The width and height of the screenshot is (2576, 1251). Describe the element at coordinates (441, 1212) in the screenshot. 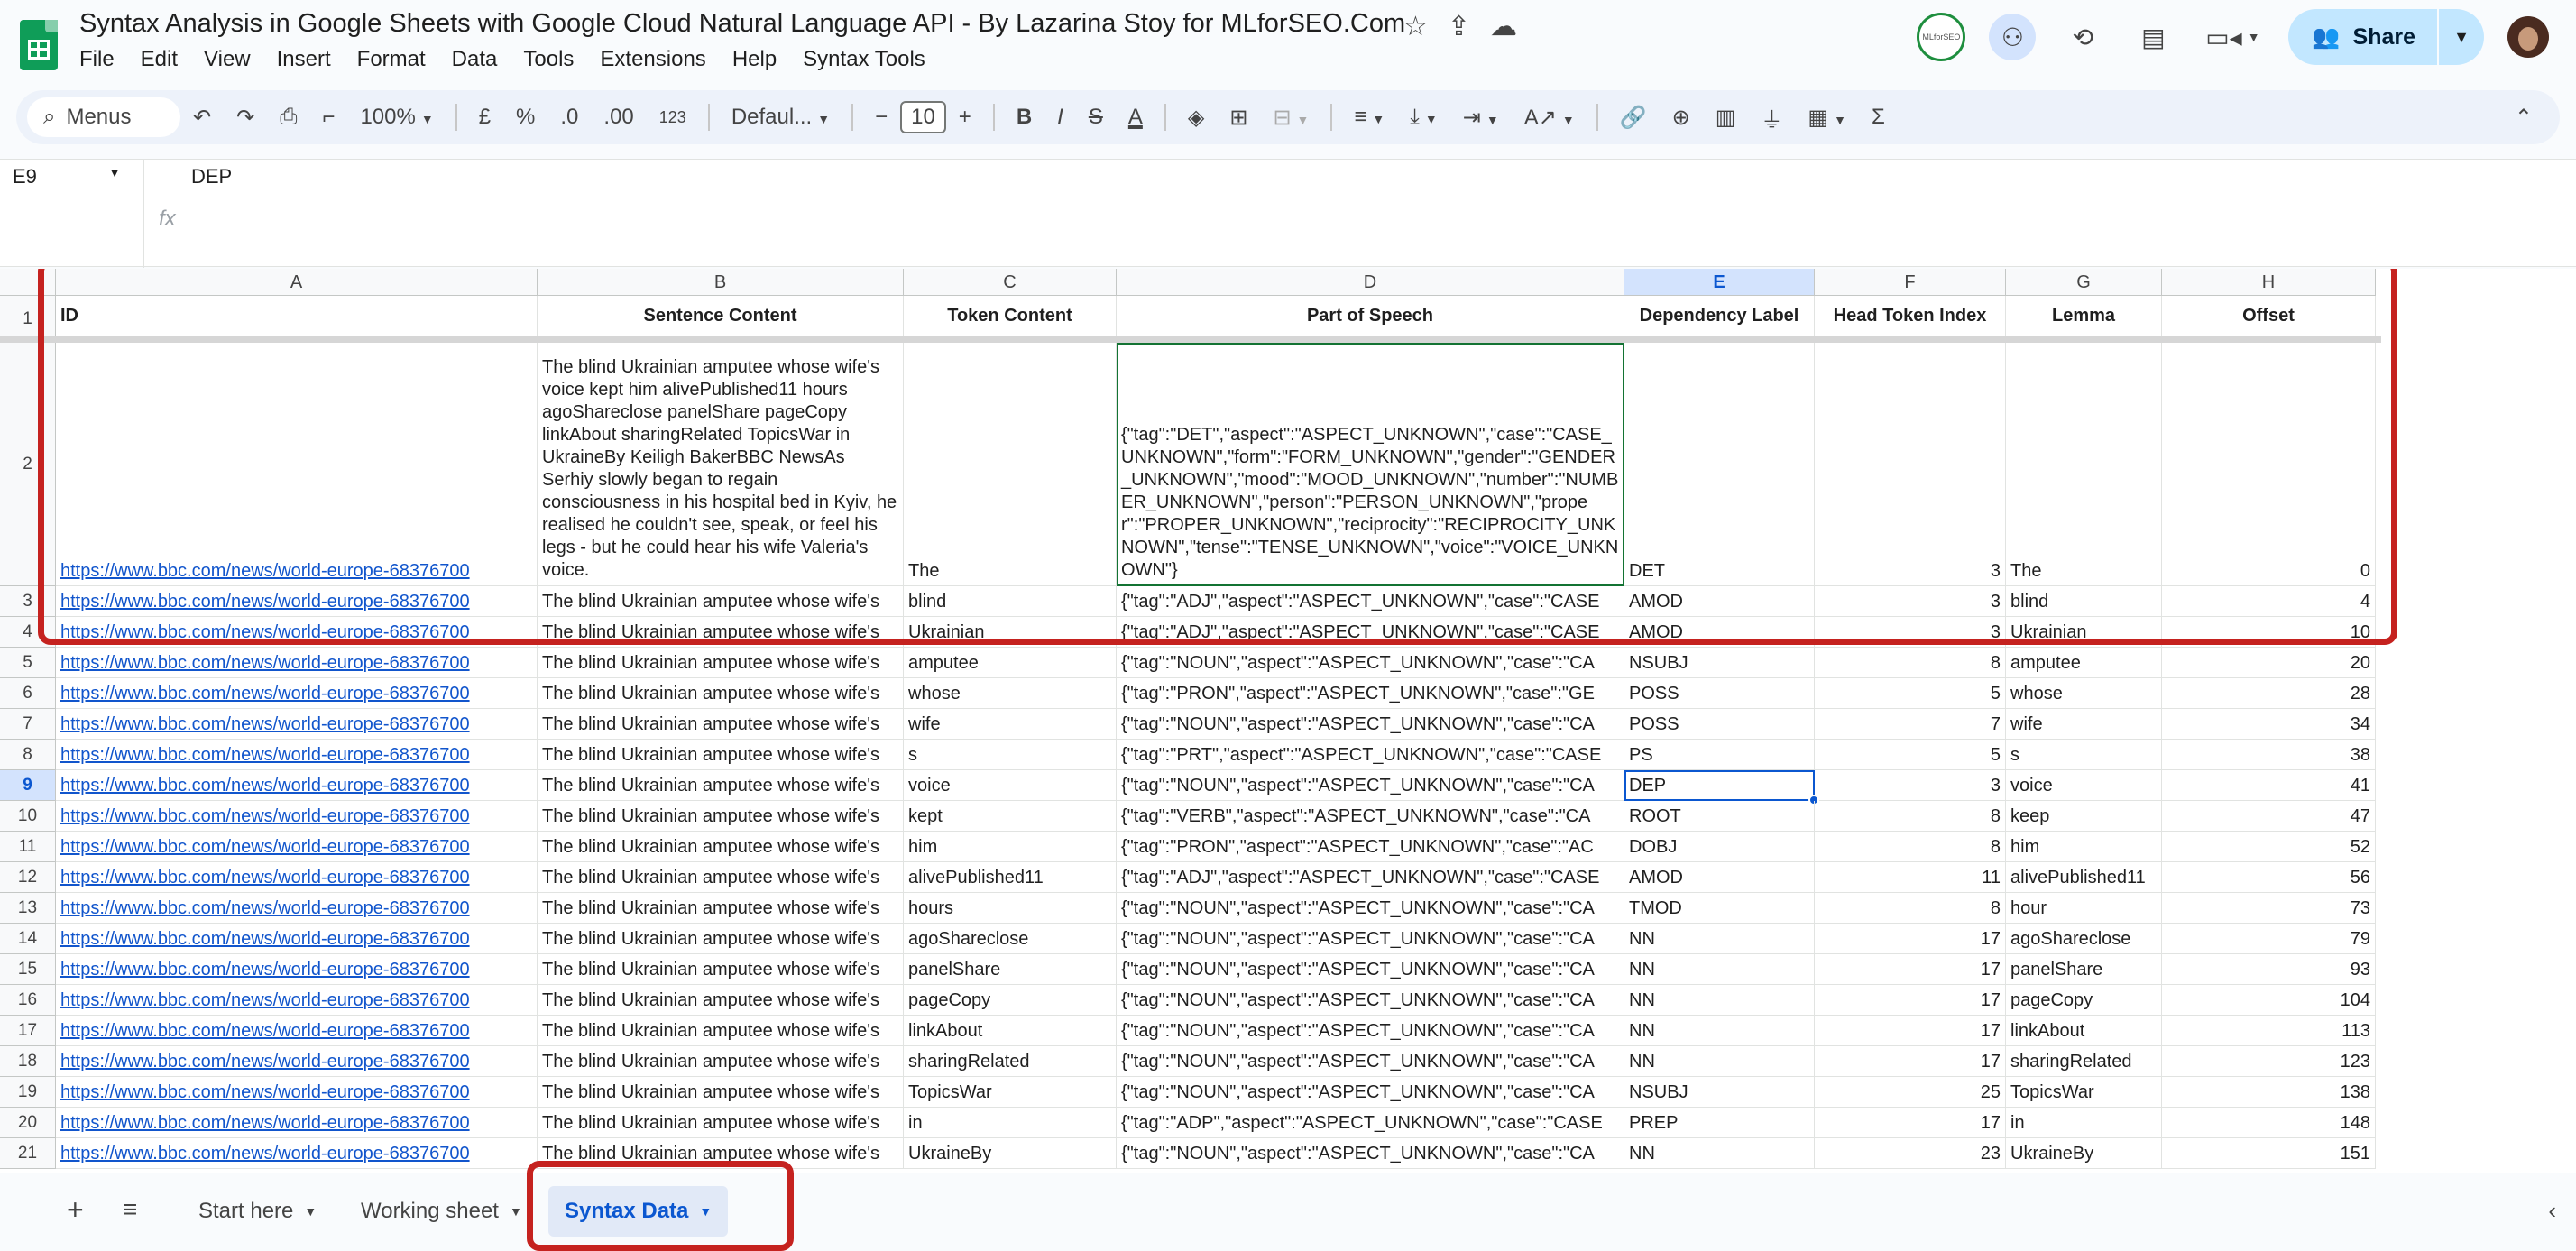

I see `sheet-tab-working-sheet: Working sheet ▼` at that location.